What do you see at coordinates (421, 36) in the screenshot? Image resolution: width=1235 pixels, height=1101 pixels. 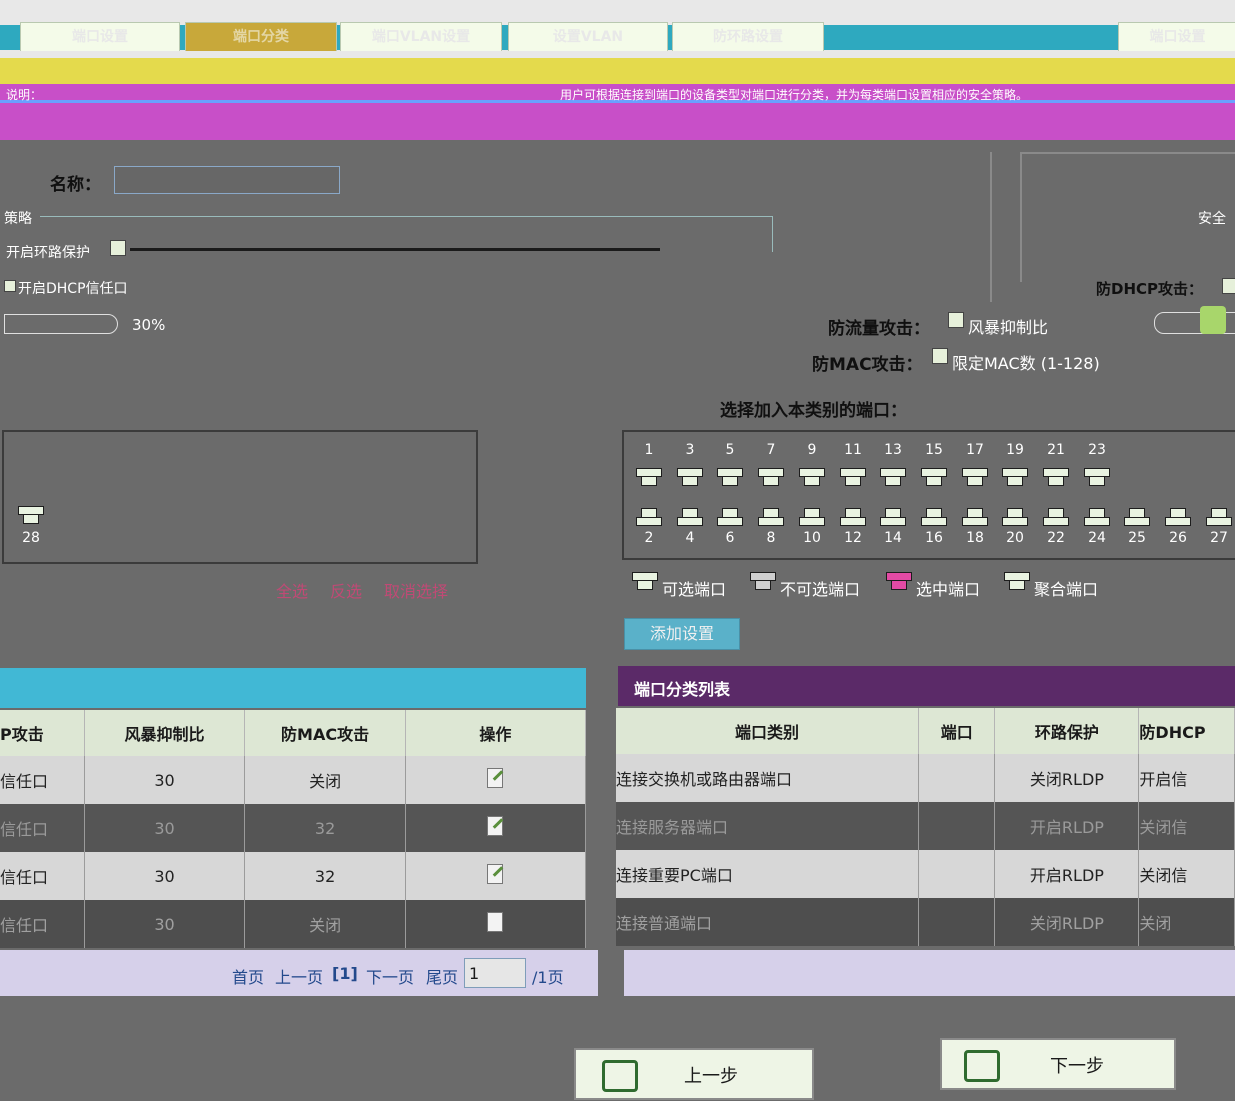 I see `tab-port-vlan: 端口VLAN设置` at bounding box center [421, 36].